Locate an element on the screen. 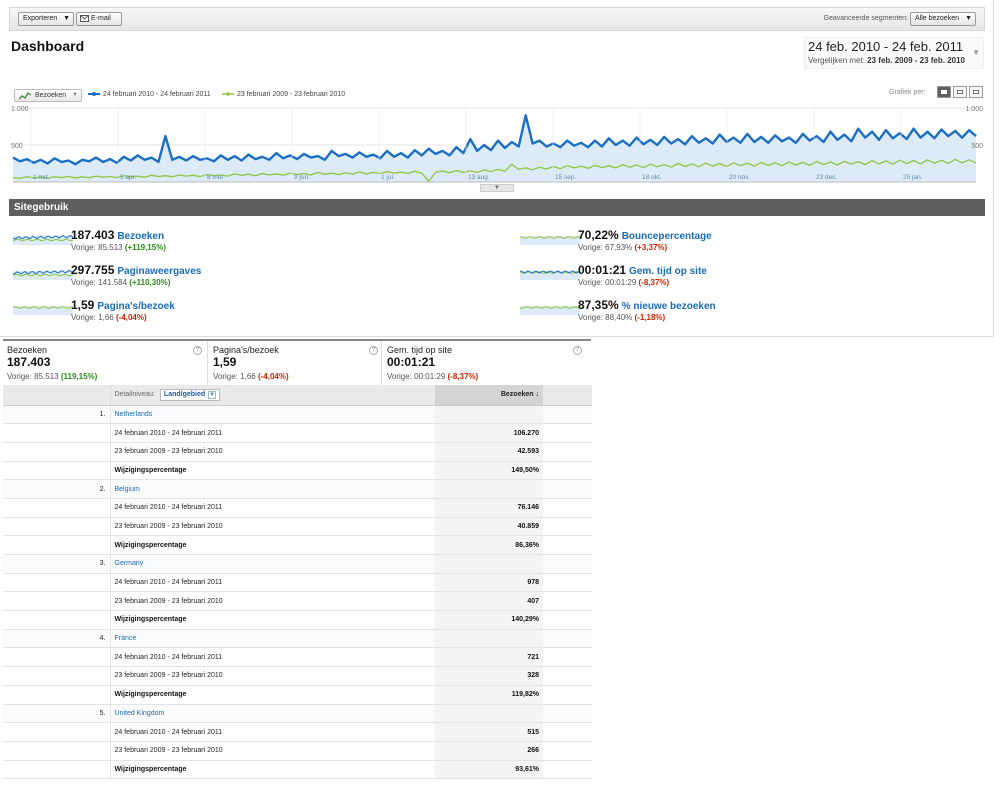 This screenshot has width=1000, height=787. row-visits-text: 978 is located at coordinates (533, 583).